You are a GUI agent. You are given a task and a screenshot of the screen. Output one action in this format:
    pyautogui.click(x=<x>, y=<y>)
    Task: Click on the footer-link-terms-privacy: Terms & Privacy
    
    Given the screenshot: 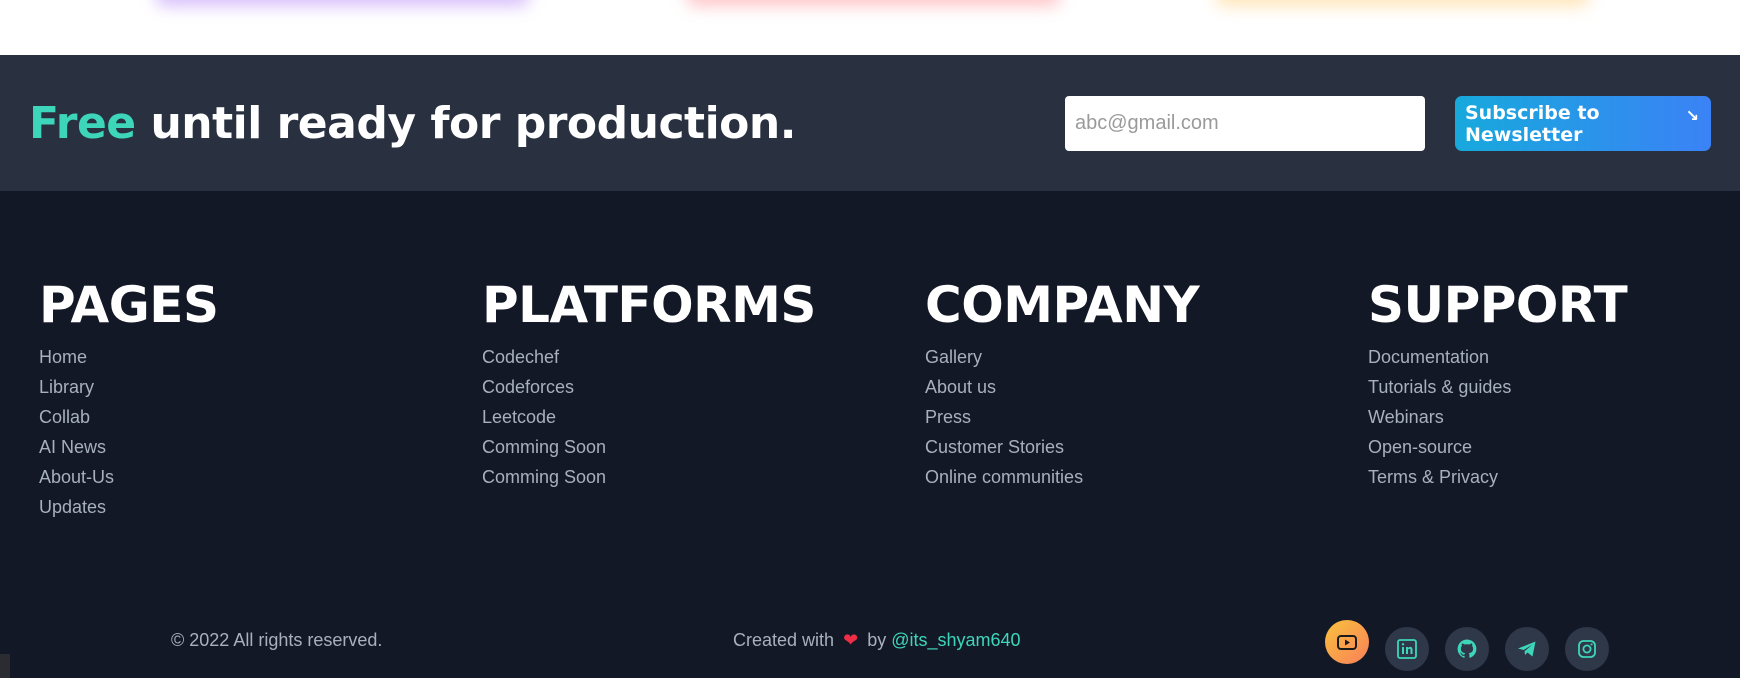 What is the action you would take?
    pyautogui.click(x=1497, y=477)
    